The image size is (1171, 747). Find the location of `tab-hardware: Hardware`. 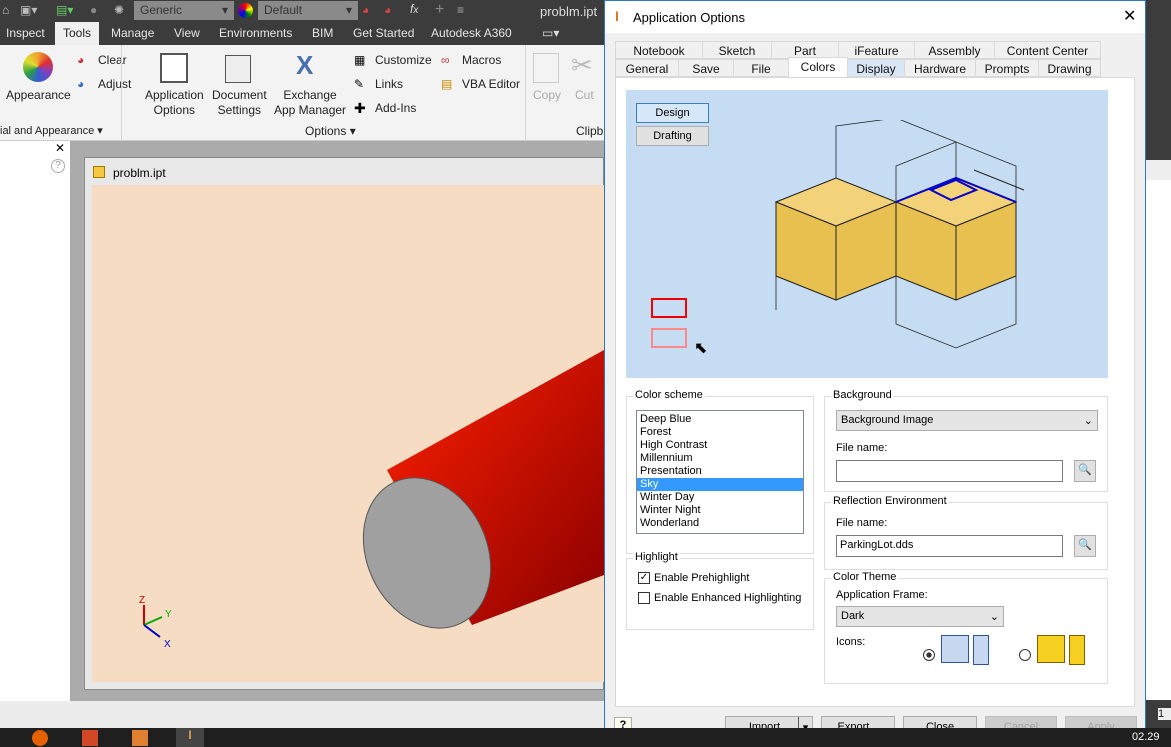

tab-hardware: Hardware is located at coordinates (940, 68).